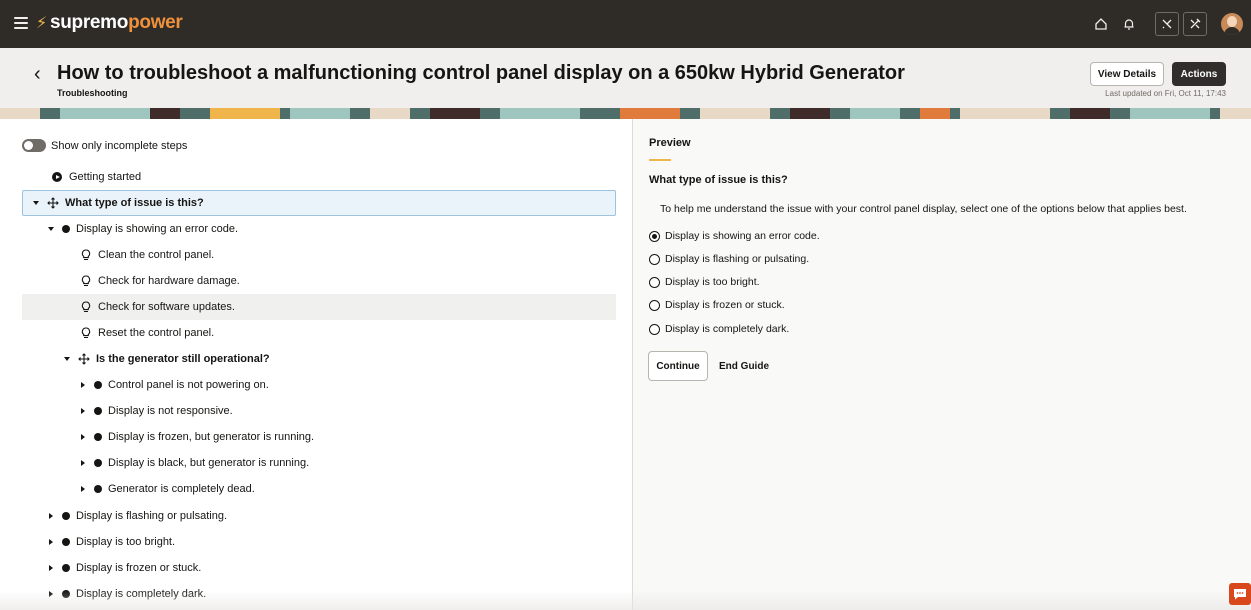  What do you see at coordinates (1199, 74) in the screenshot?
I see `actions-button: Actions` at bounding box center [1199, 74].